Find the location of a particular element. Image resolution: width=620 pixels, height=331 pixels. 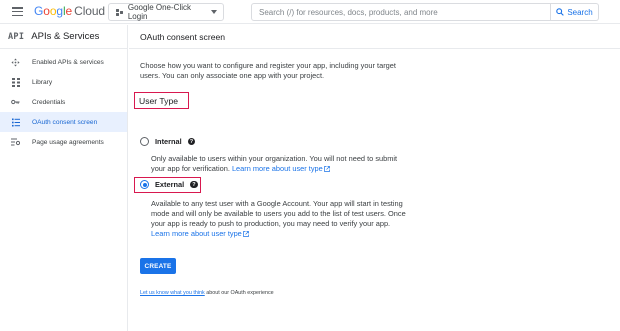

user-type-heading: User Type is located at coordinates (161, 100).